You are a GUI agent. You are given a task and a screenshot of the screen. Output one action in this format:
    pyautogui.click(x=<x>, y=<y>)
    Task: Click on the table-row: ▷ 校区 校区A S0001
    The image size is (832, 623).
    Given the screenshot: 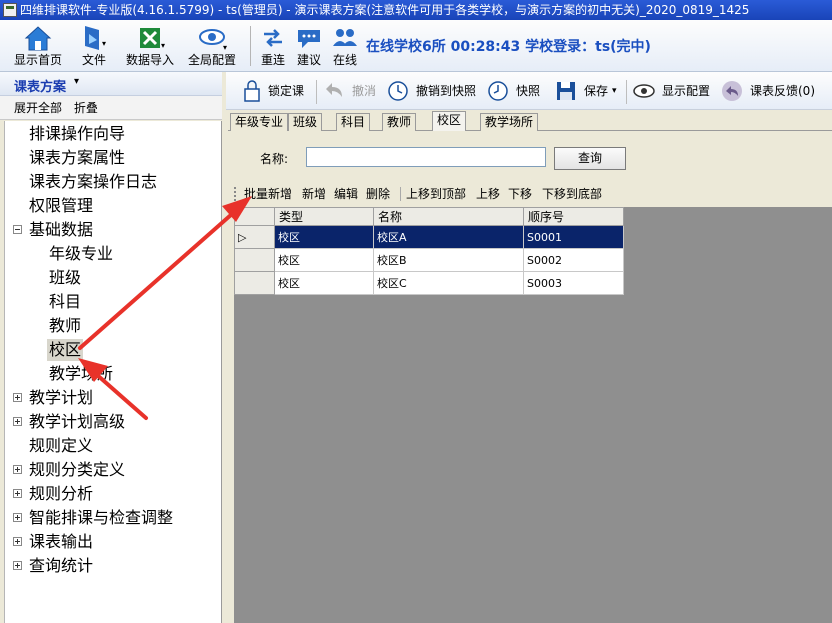 What is the action you would take?
    pyautogui.click(x=429, y=237)
    